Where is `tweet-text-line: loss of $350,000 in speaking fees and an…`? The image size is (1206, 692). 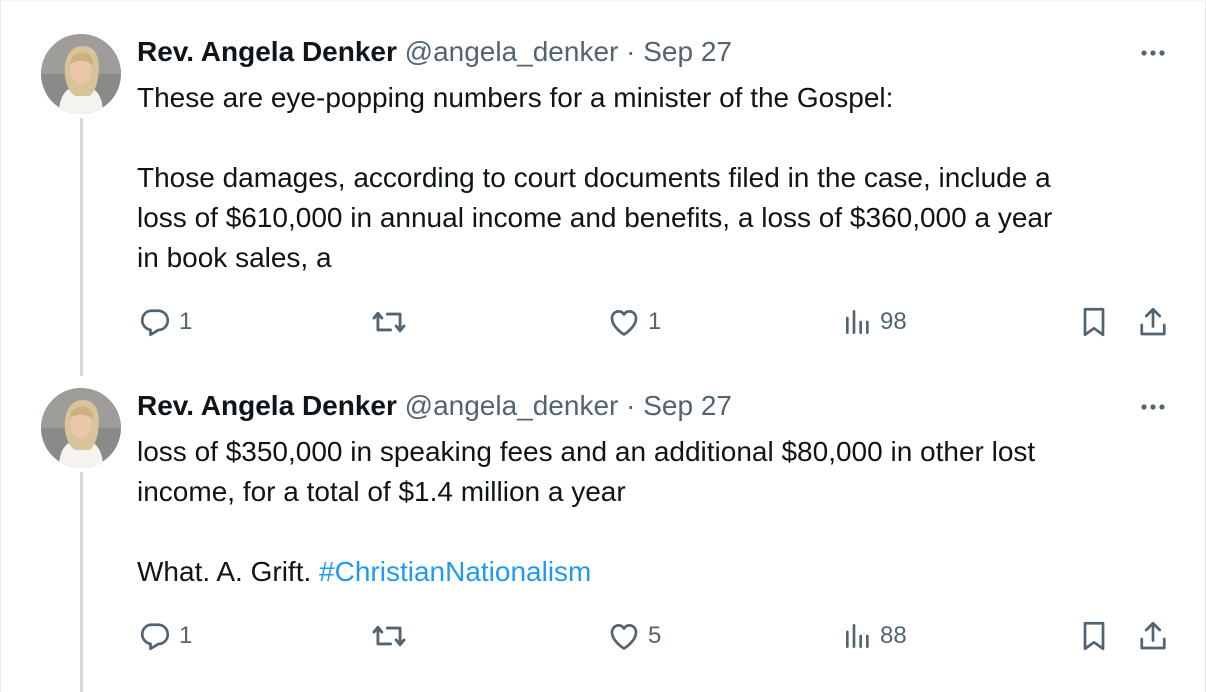
tweet-text-line: loss of $350,000 in speaking fees and an… is located at coordinates (586, 451).